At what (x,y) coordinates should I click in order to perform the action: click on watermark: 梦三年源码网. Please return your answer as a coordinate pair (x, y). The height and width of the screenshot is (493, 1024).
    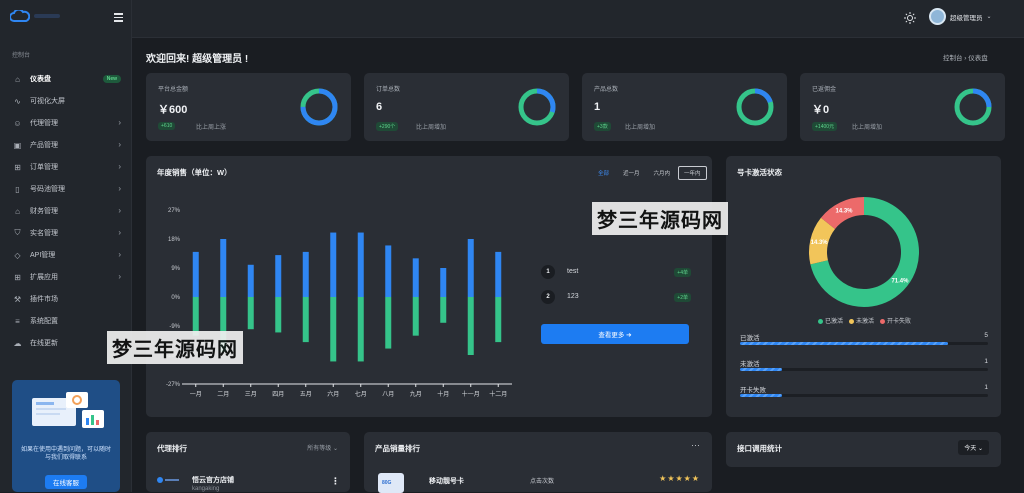
    Looking at the image, I should click on (660, 218).